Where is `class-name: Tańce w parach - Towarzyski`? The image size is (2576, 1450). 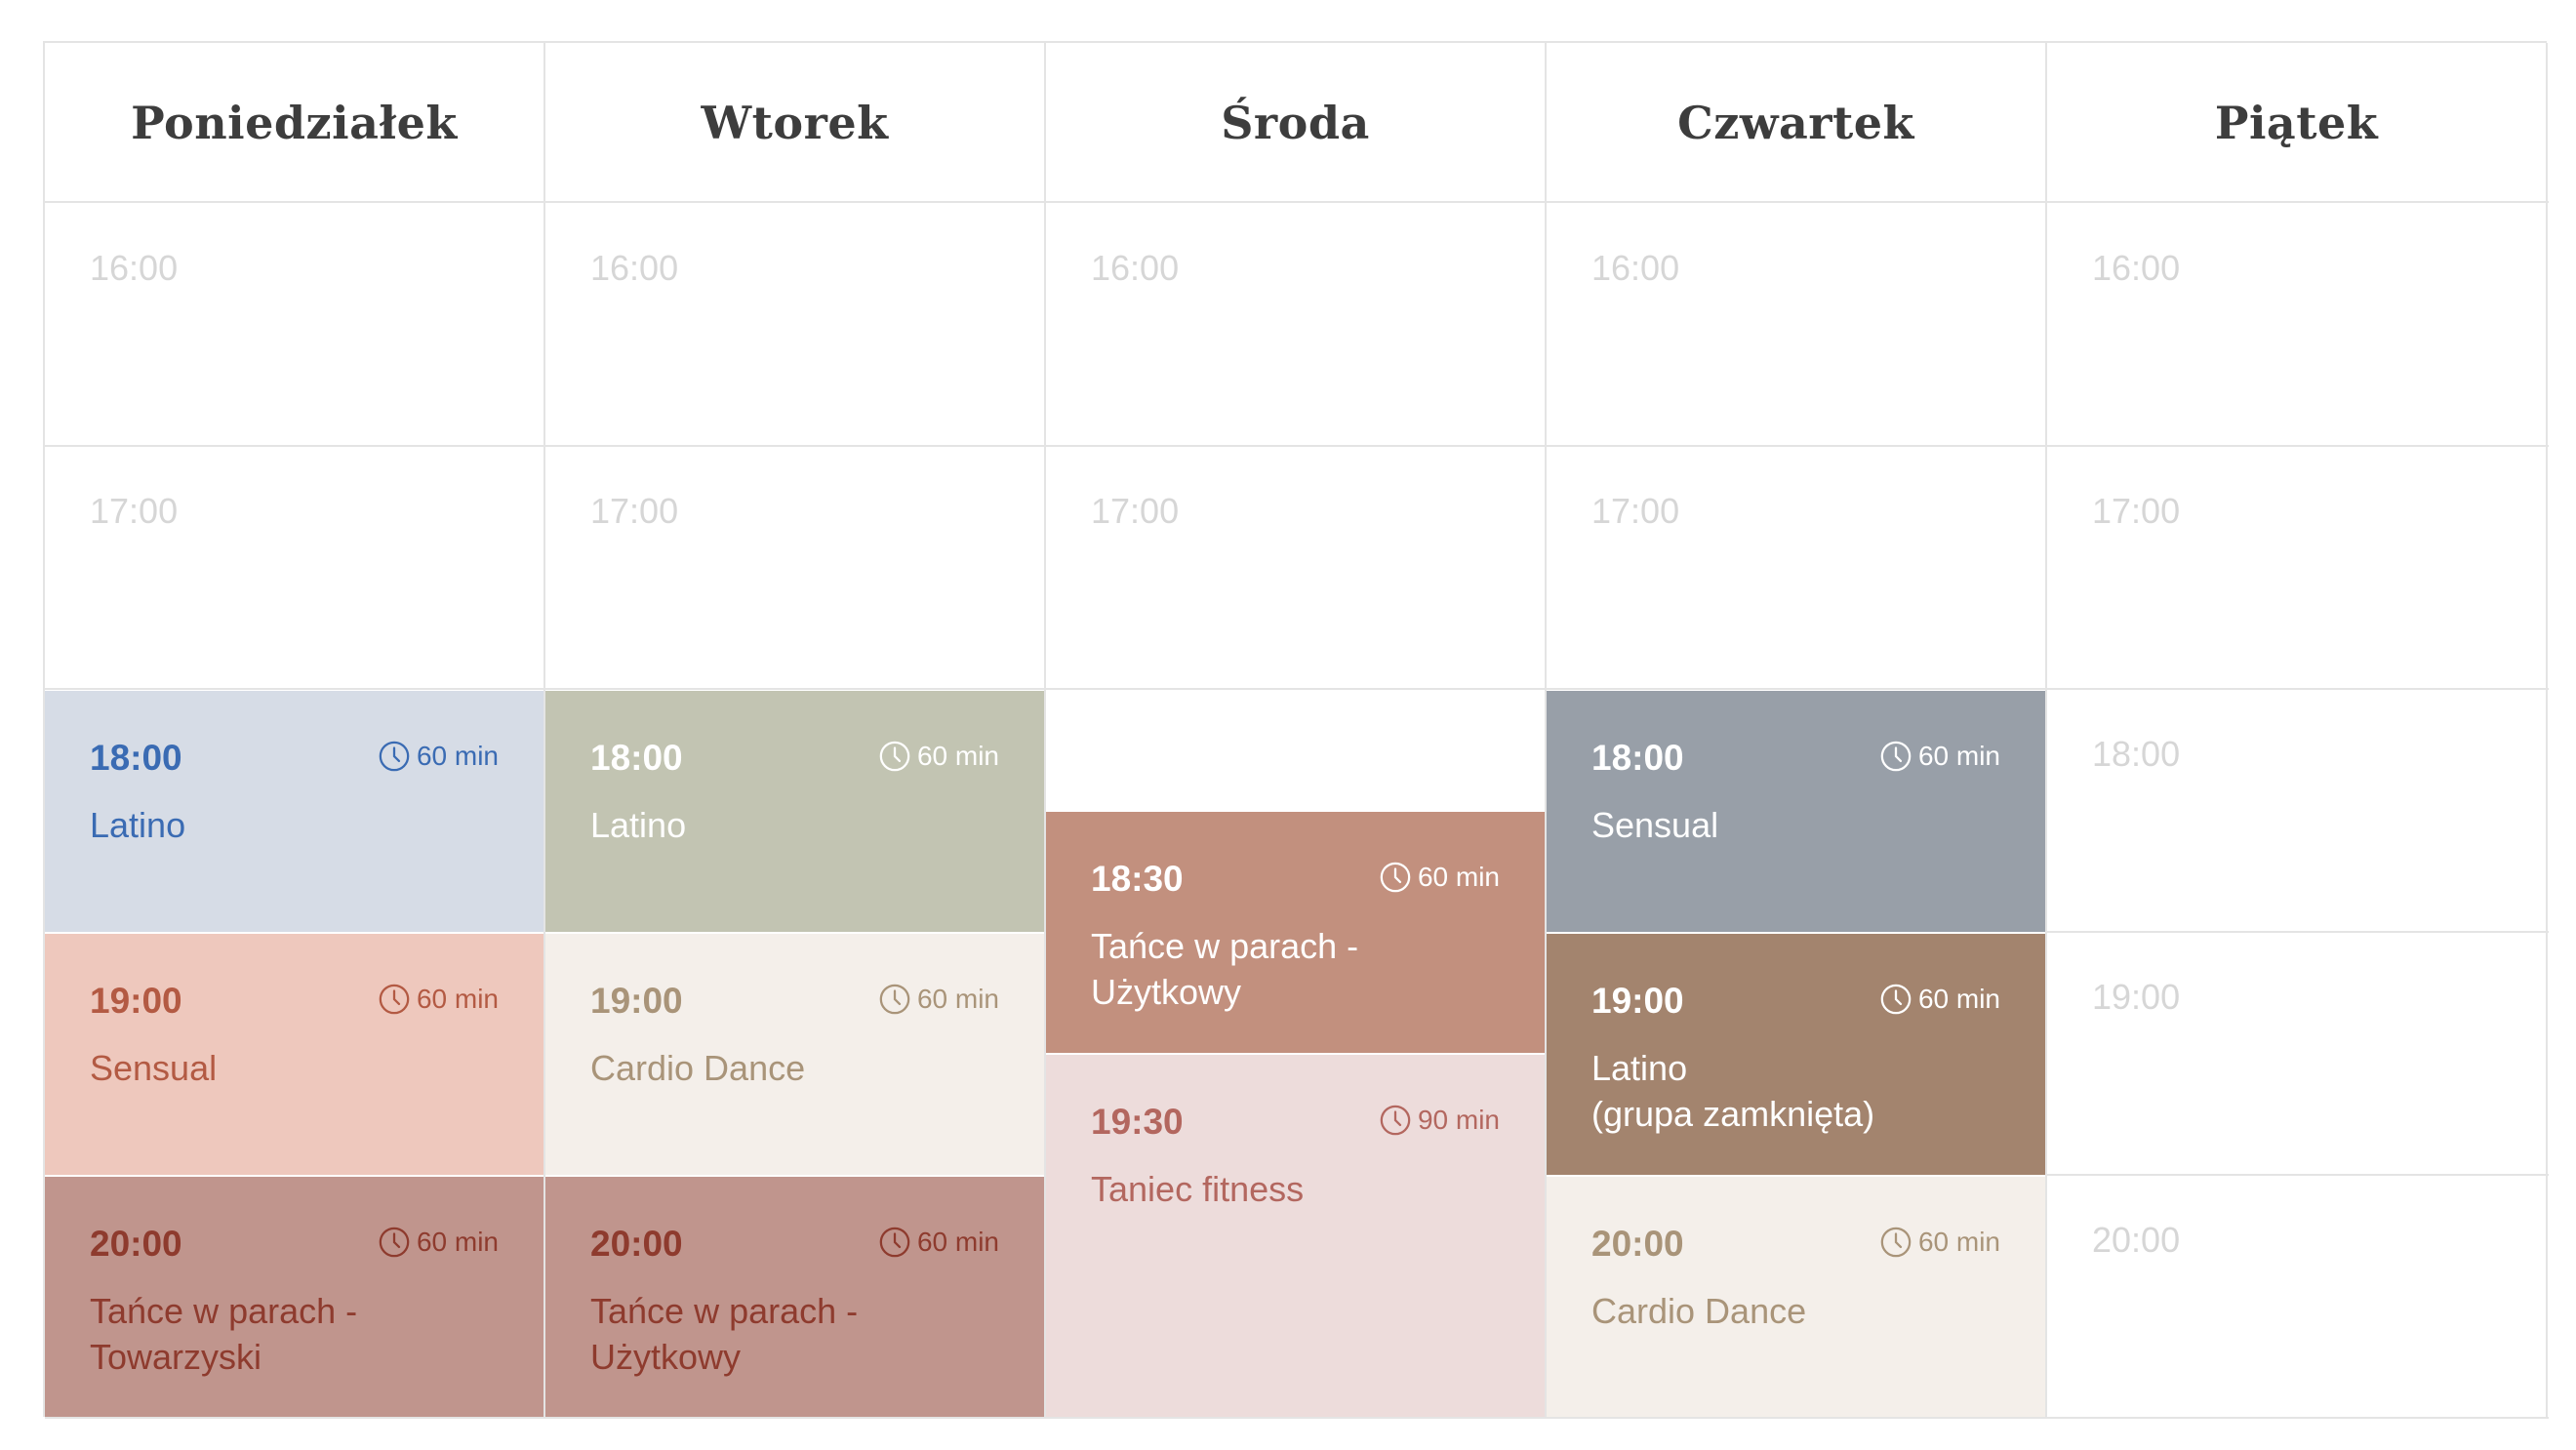 class-name: Tańce w parach - Towarzyski is located at coordinates (224, 1334).